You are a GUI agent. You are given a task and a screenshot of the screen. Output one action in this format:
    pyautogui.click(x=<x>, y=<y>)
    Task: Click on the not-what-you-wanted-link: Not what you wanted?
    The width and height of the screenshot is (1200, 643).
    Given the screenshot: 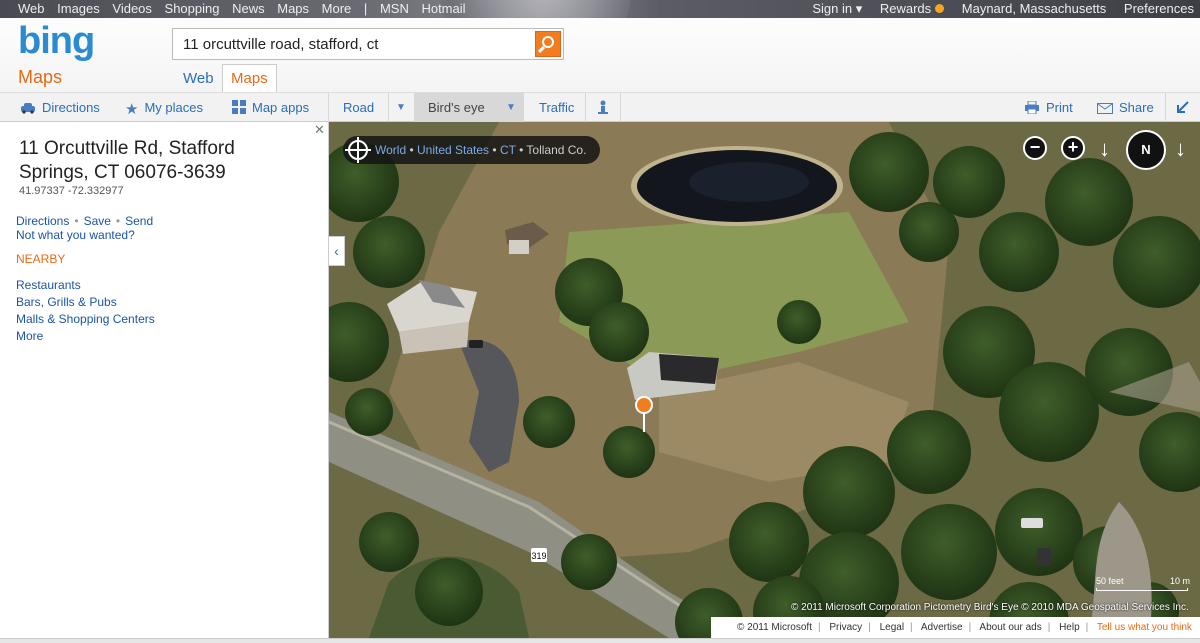 What is the action you would take?
    pyautogui.click(x=75, y=235)
    